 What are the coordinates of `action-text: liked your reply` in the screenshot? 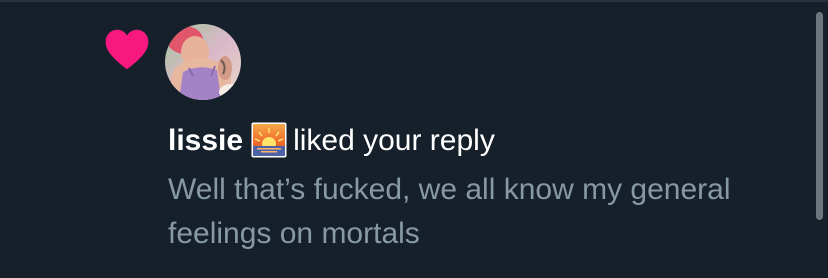 It's located at (394, 140).